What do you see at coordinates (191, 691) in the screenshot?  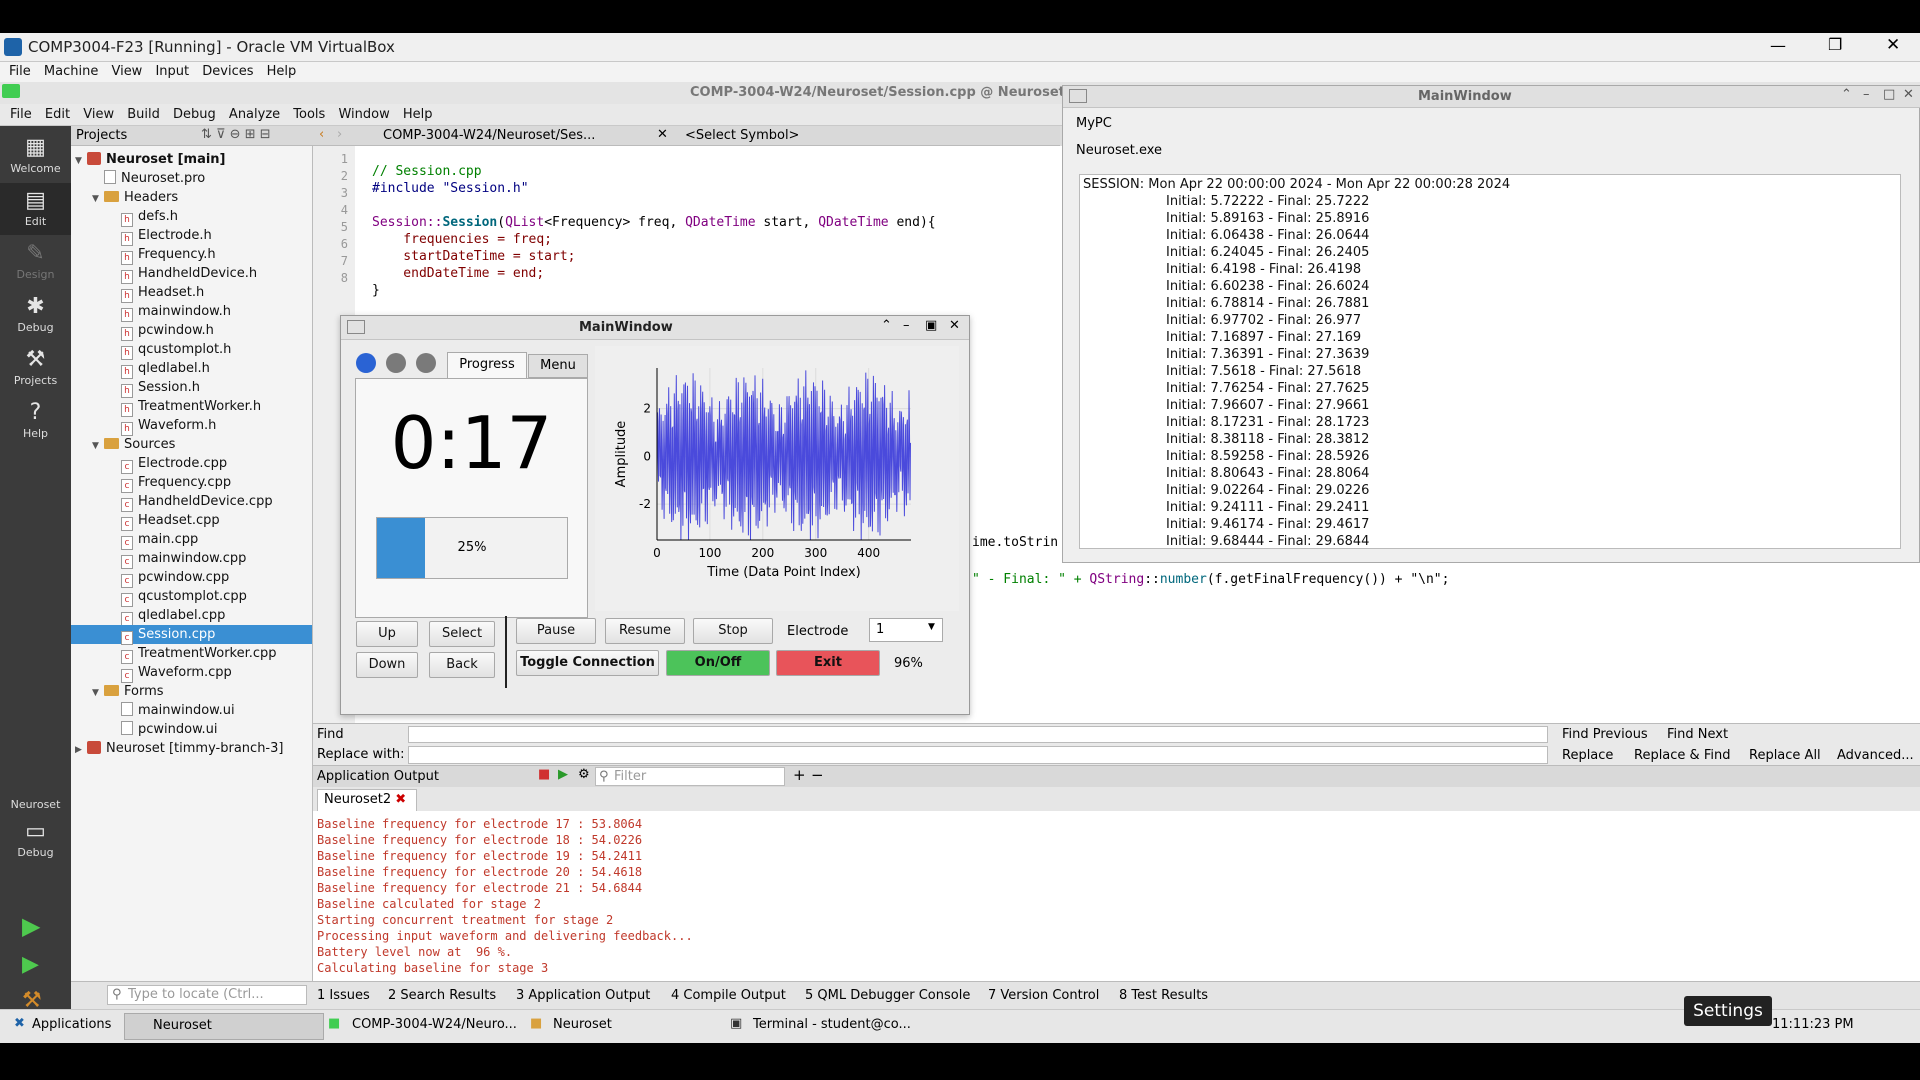 I see `tree-item: ▼ Forms` at bounding box center [191, 691].